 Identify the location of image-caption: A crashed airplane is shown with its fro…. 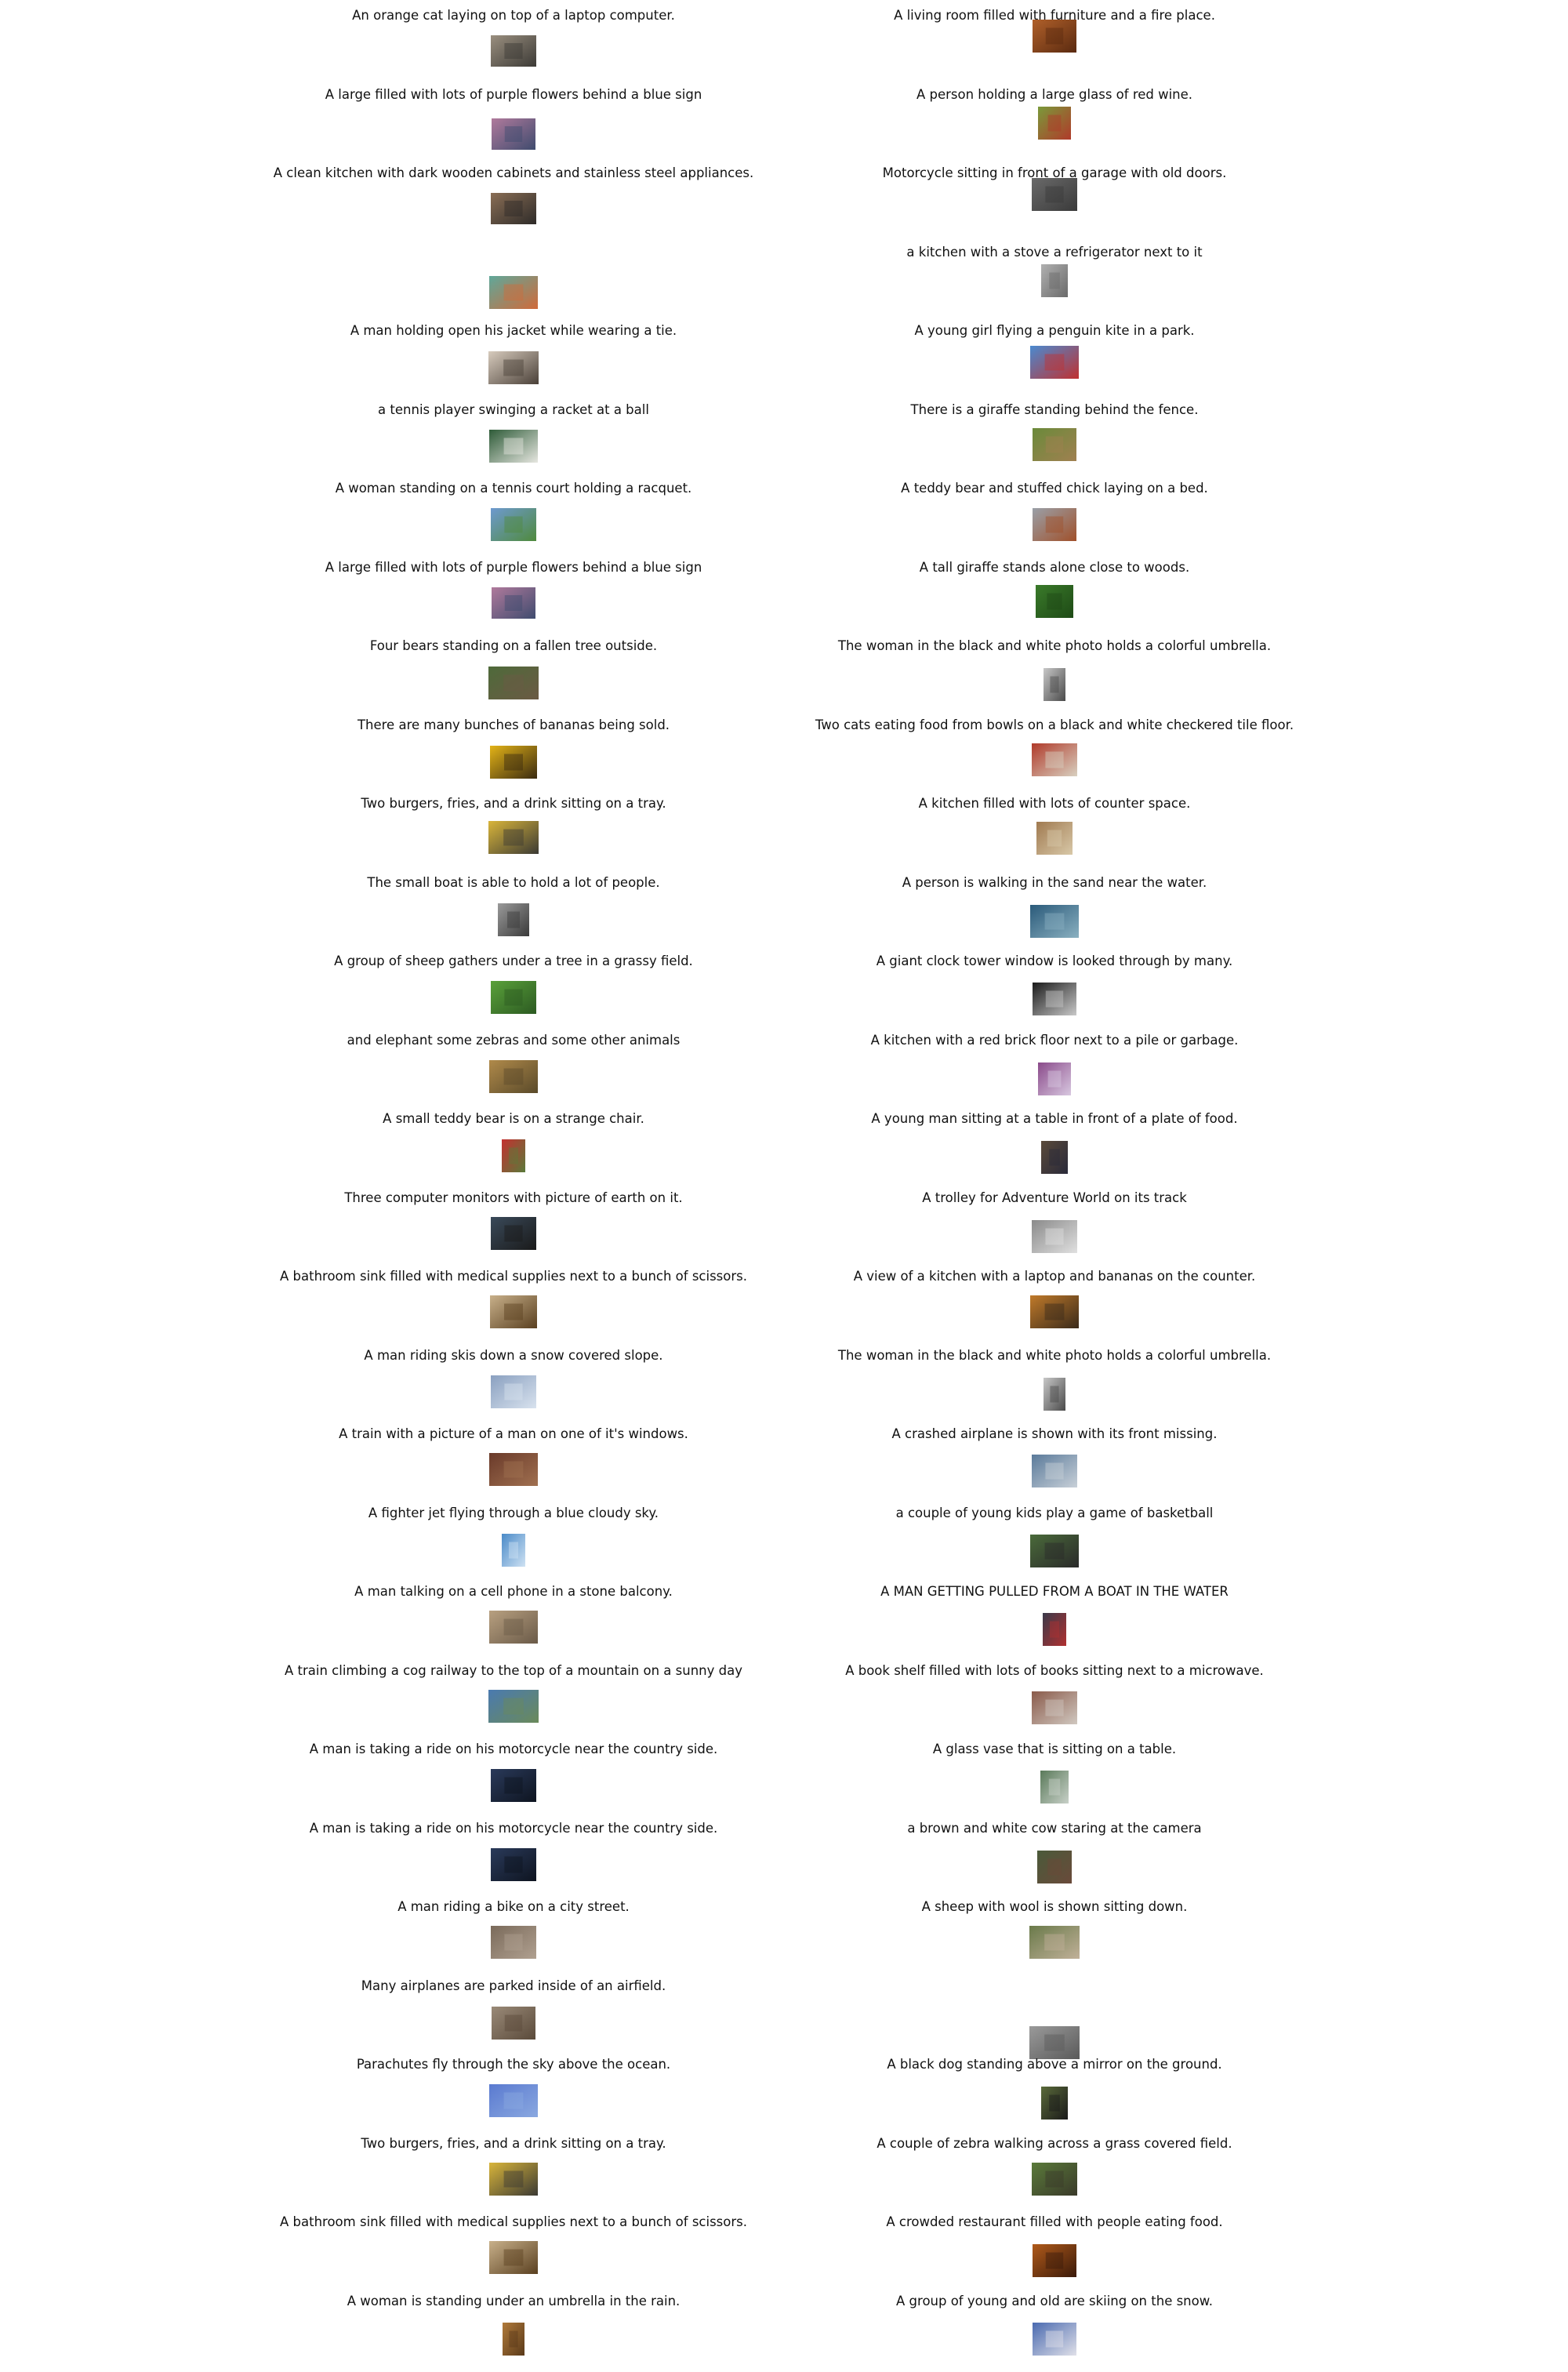
(1054, 1433).